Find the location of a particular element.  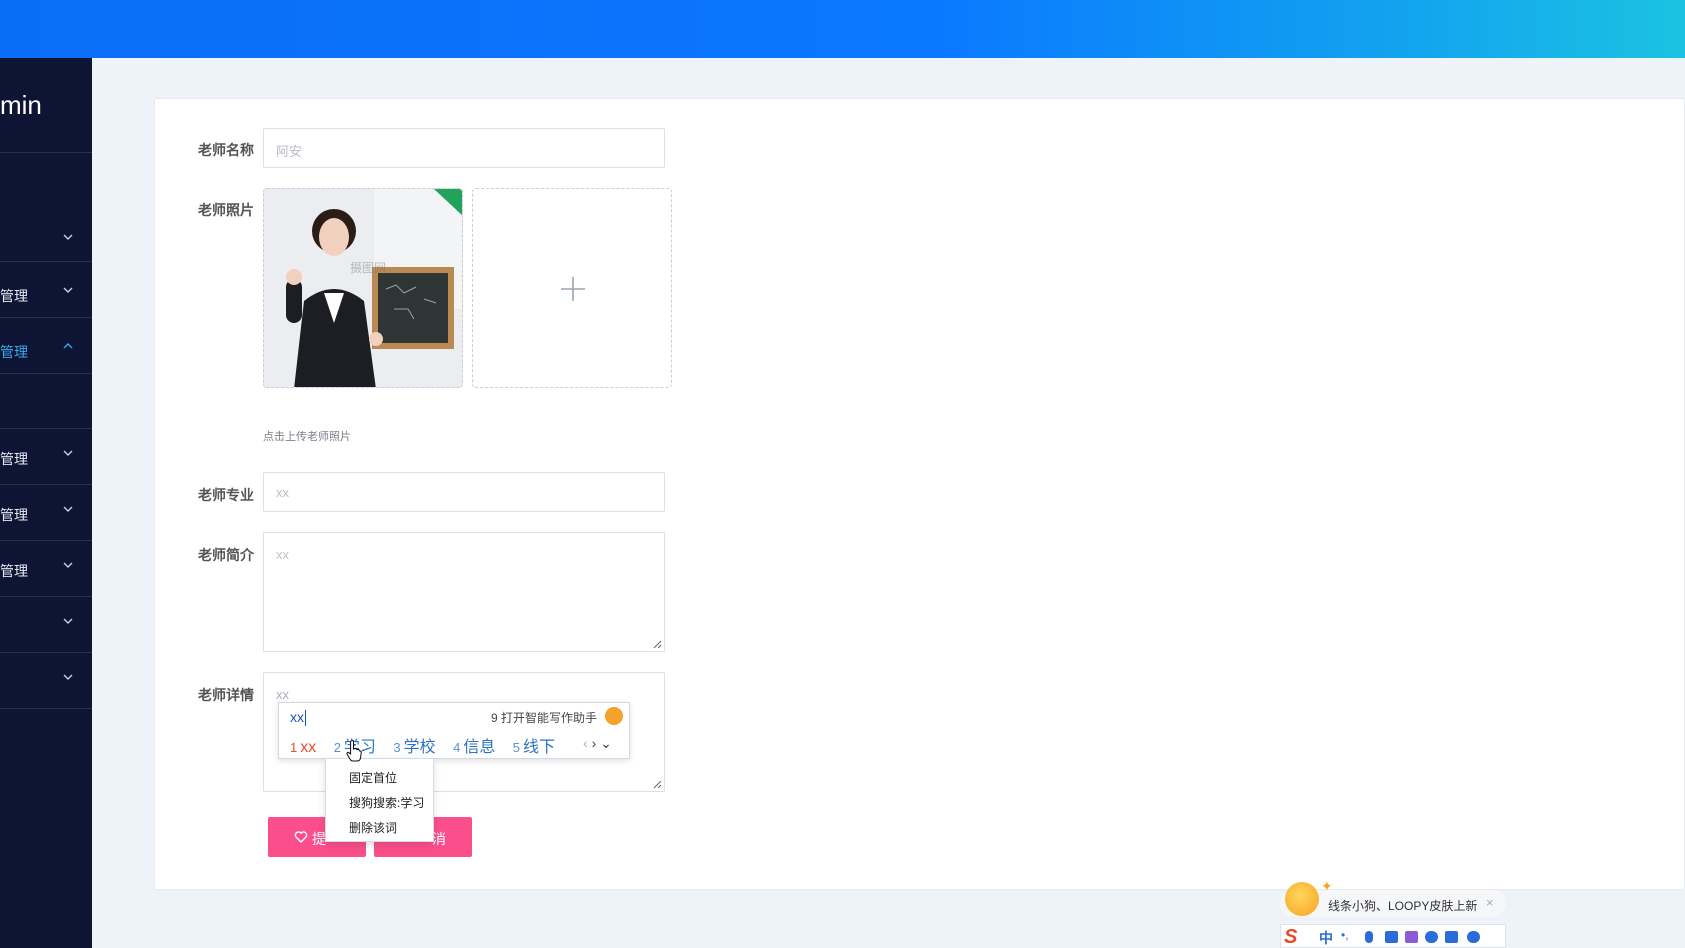

teacher-major-placeholder: xx is located at coordinates (282, 492).